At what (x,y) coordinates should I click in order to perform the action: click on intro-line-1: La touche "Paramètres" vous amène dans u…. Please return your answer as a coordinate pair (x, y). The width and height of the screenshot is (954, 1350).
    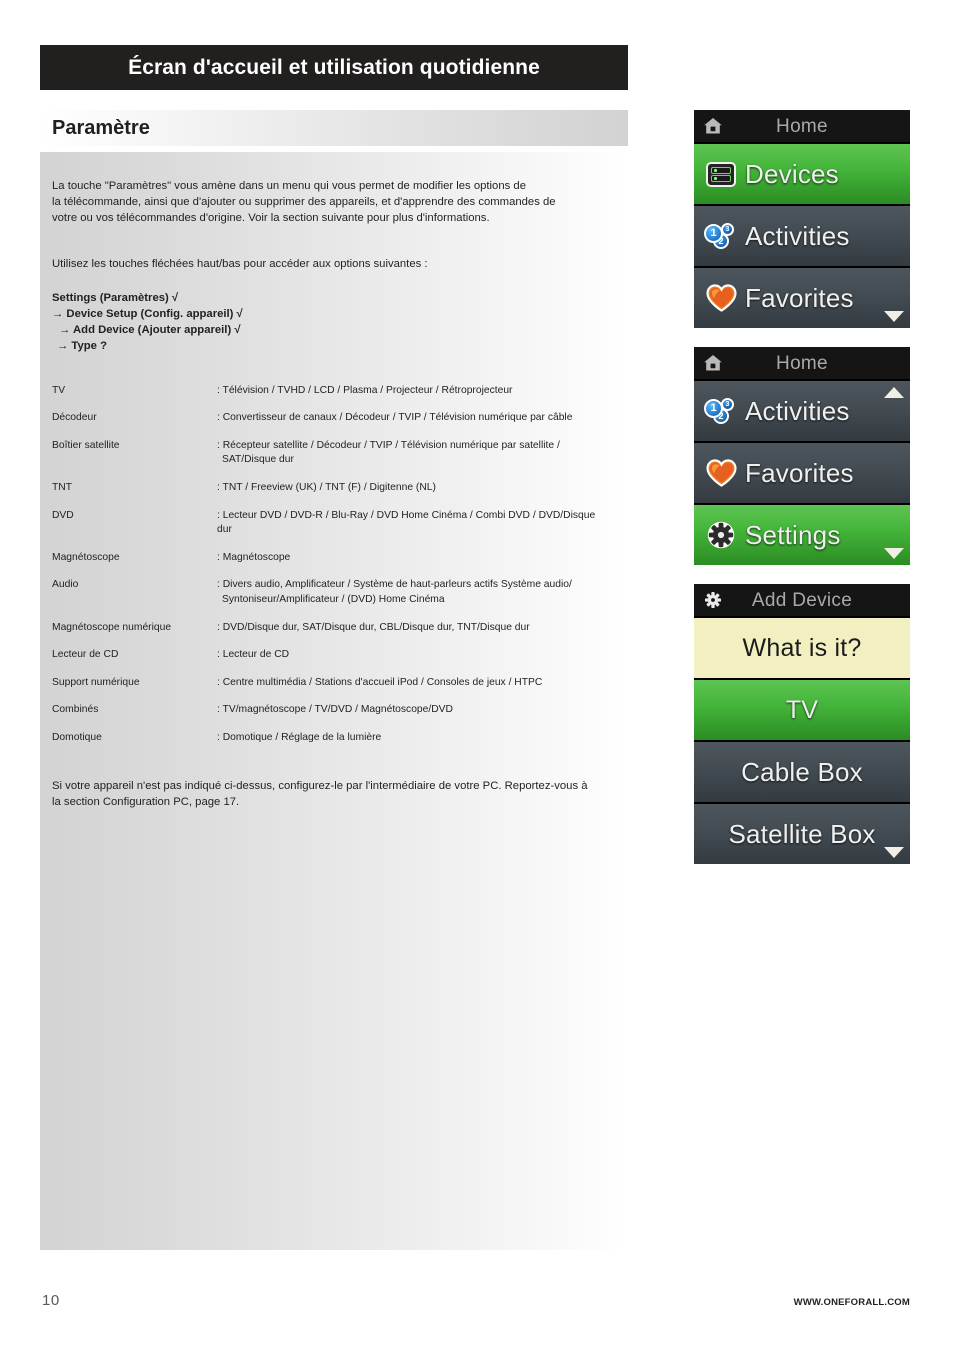
    Looking at the image, I should click on (289, 186).